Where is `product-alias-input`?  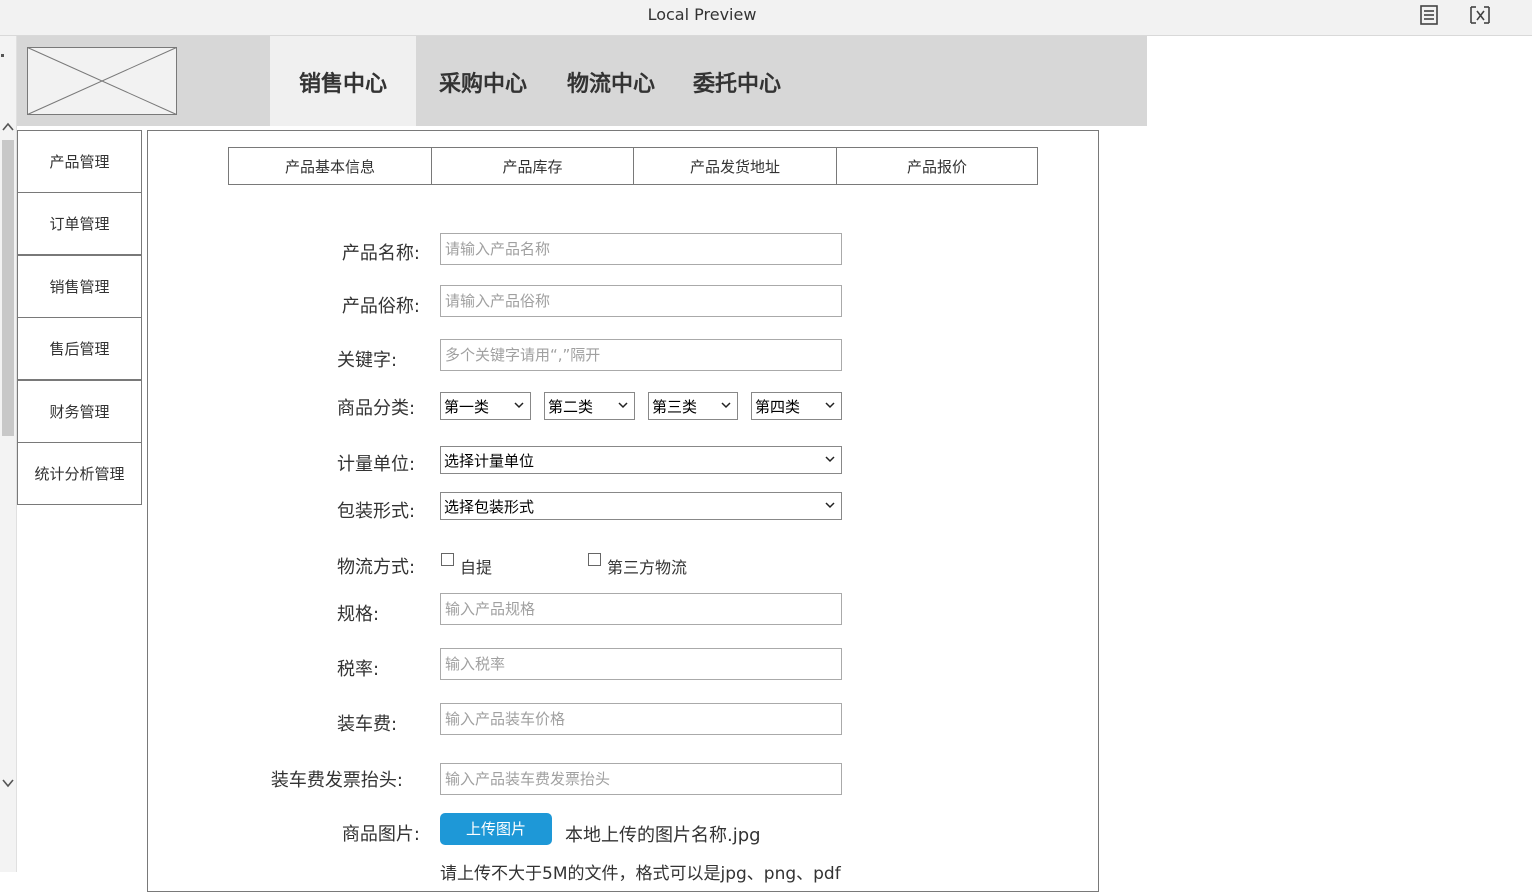
product-alias-input is located at coordinates (641, 301).